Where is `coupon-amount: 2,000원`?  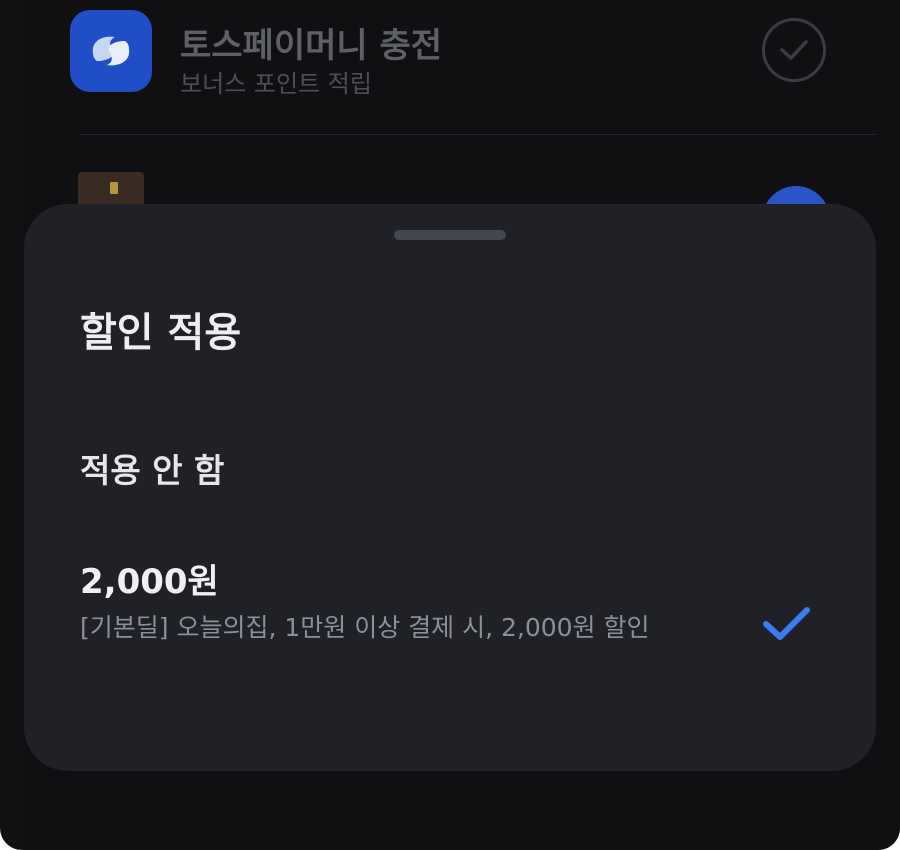 coupon-amount: 2,000원 is located at coordinates (149, 582).